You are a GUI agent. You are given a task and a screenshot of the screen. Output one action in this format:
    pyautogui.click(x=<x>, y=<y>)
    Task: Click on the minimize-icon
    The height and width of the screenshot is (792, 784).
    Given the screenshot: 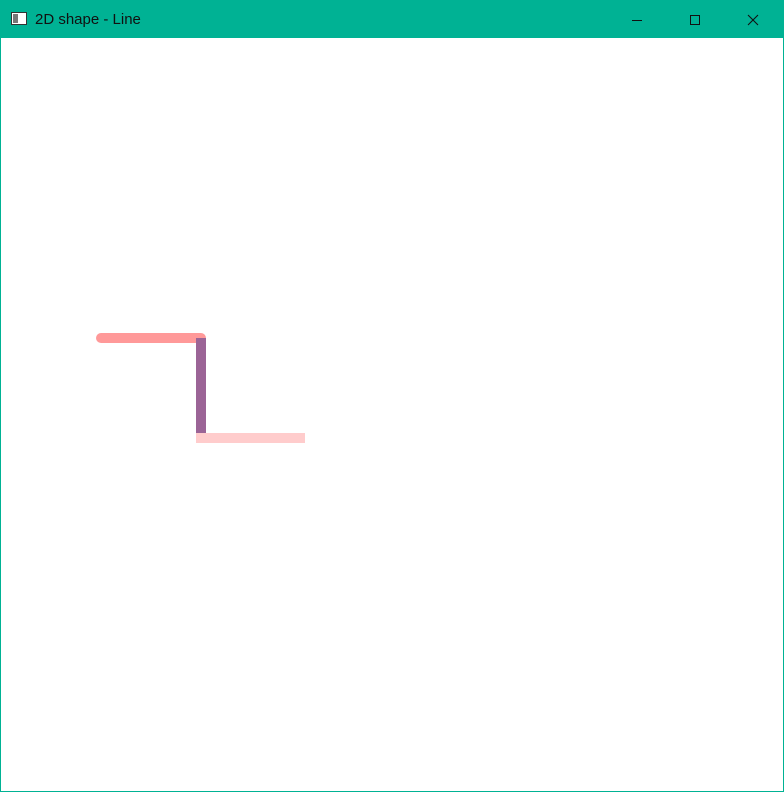 What is the action you would take?
    pyautogui.click(x=637, y=20)
    